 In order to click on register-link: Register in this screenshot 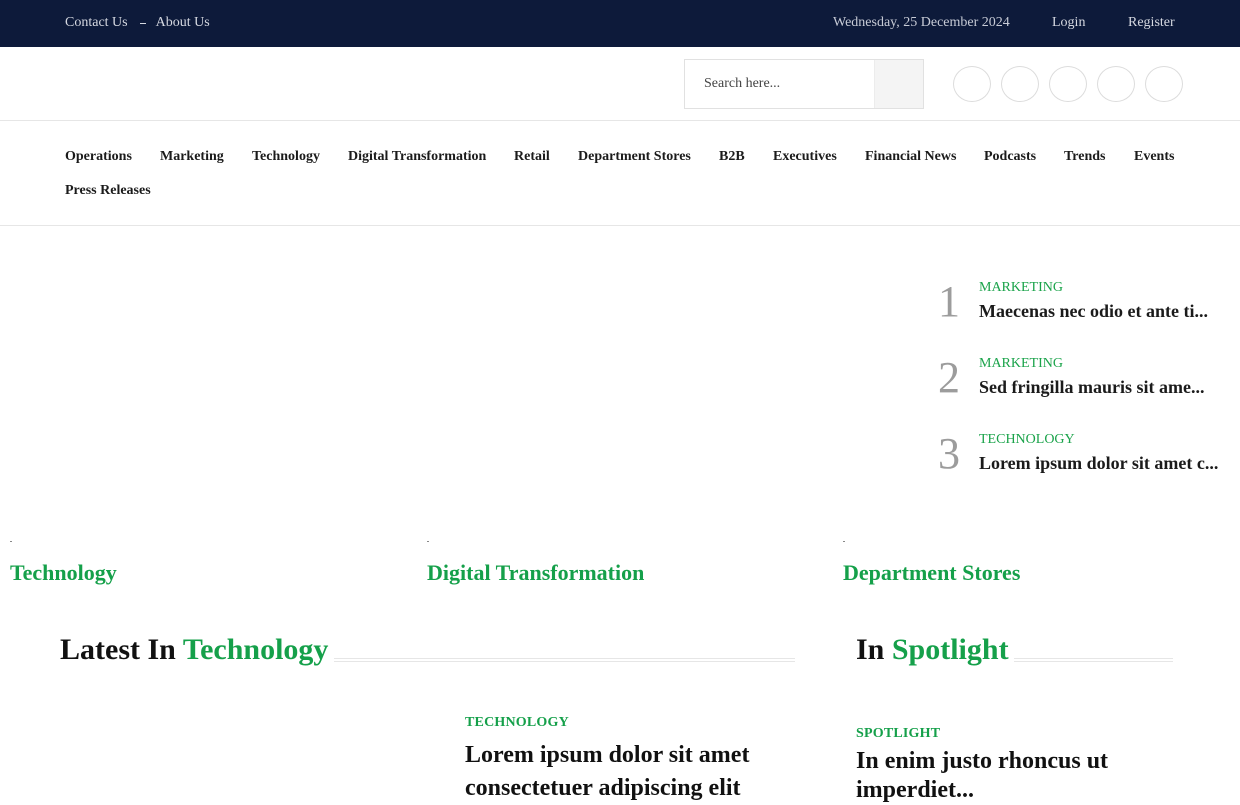, I will do `click(1151, 23)`.